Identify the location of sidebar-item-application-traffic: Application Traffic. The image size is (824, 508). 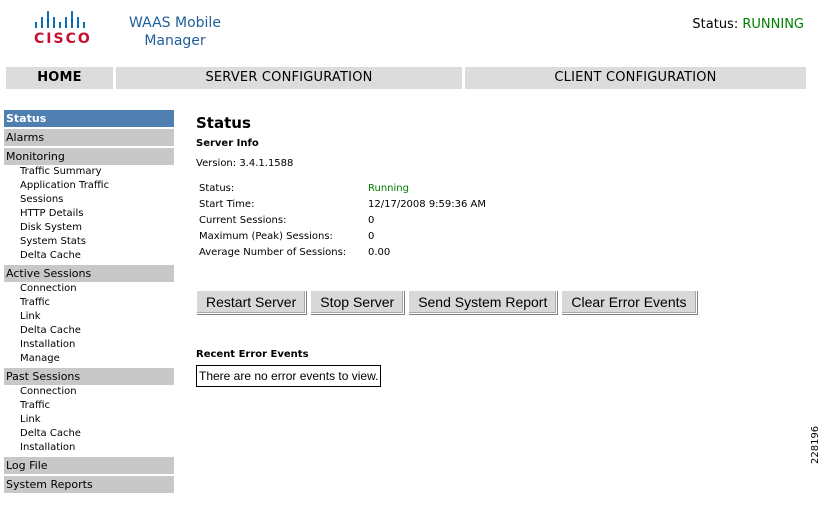
(89, 186).